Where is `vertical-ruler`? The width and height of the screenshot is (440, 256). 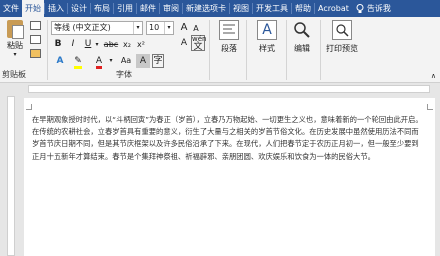
vertical-ruler is located at coordinates (11, 176).